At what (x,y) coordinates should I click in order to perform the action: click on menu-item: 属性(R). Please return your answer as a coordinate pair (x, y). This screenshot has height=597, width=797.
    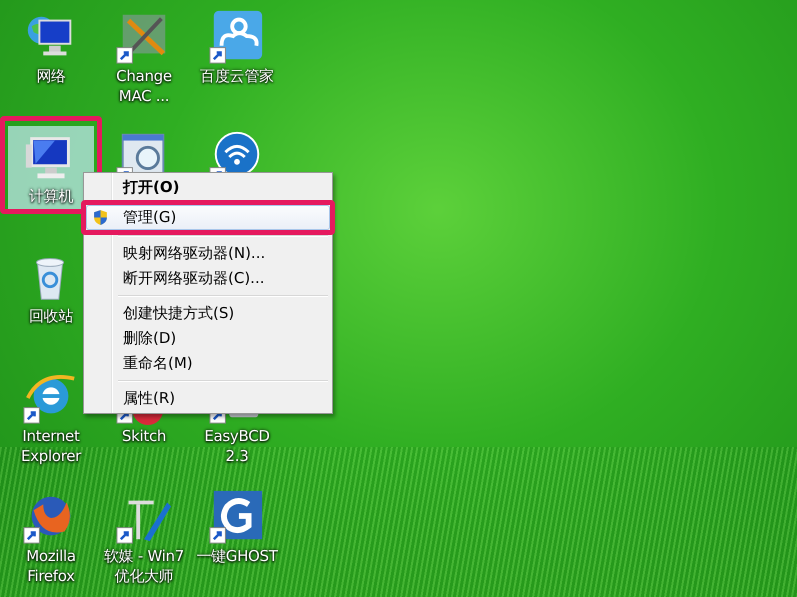
    Looking at the image, I should click on (208, 398).